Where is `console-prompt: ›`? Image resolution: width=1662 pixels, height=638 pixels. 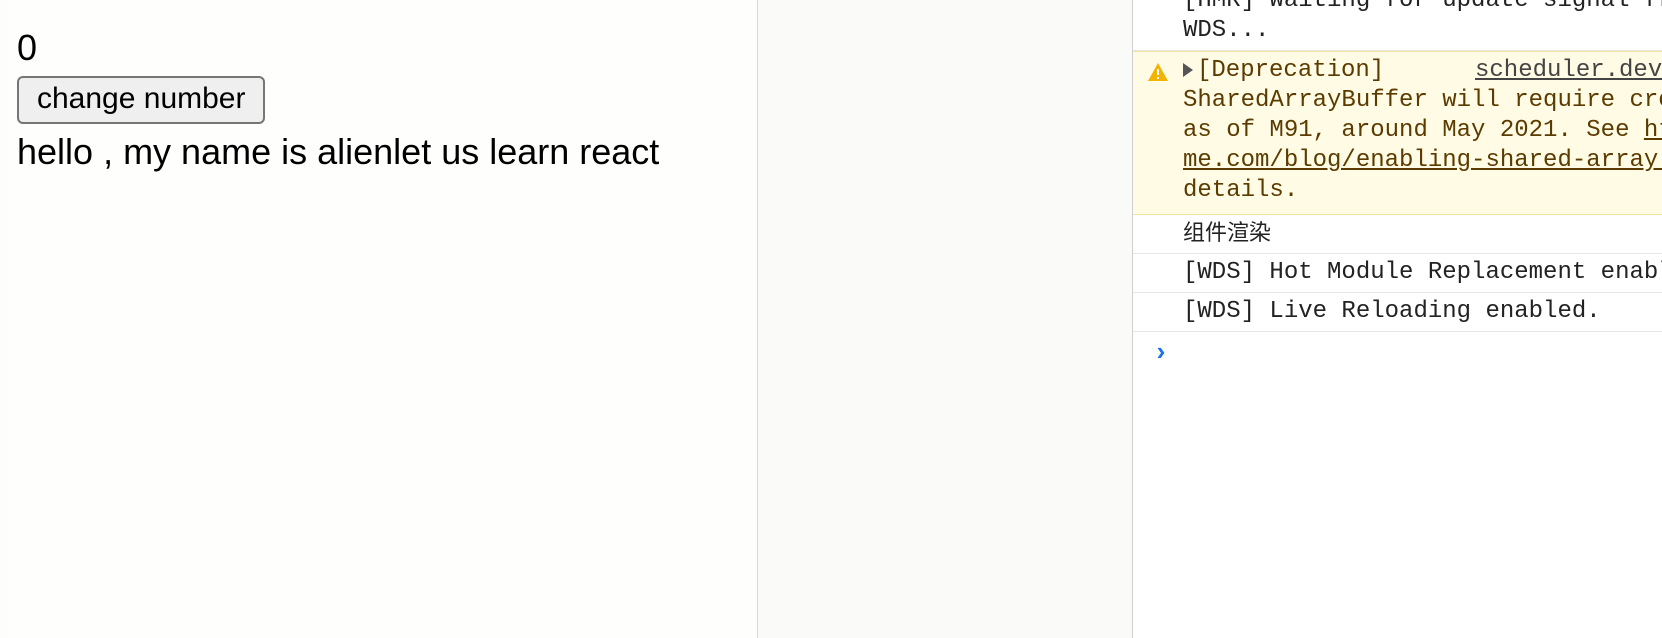
console-prompt: › is located at coordinates (1397, 353).